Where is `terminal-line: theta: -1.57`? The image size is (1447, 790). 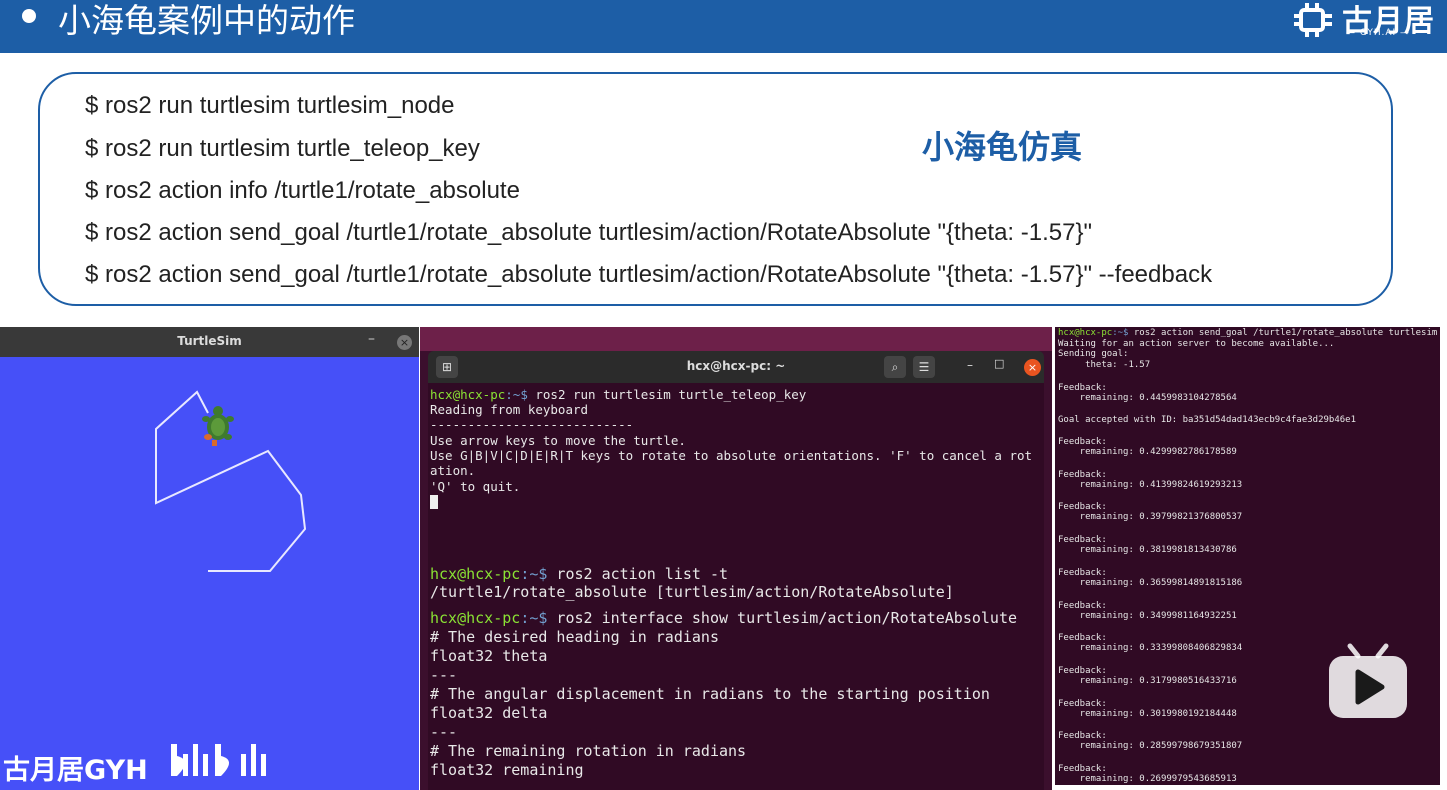
terminal-line: theta: -1.57 is located at coordinates (1104, 365).